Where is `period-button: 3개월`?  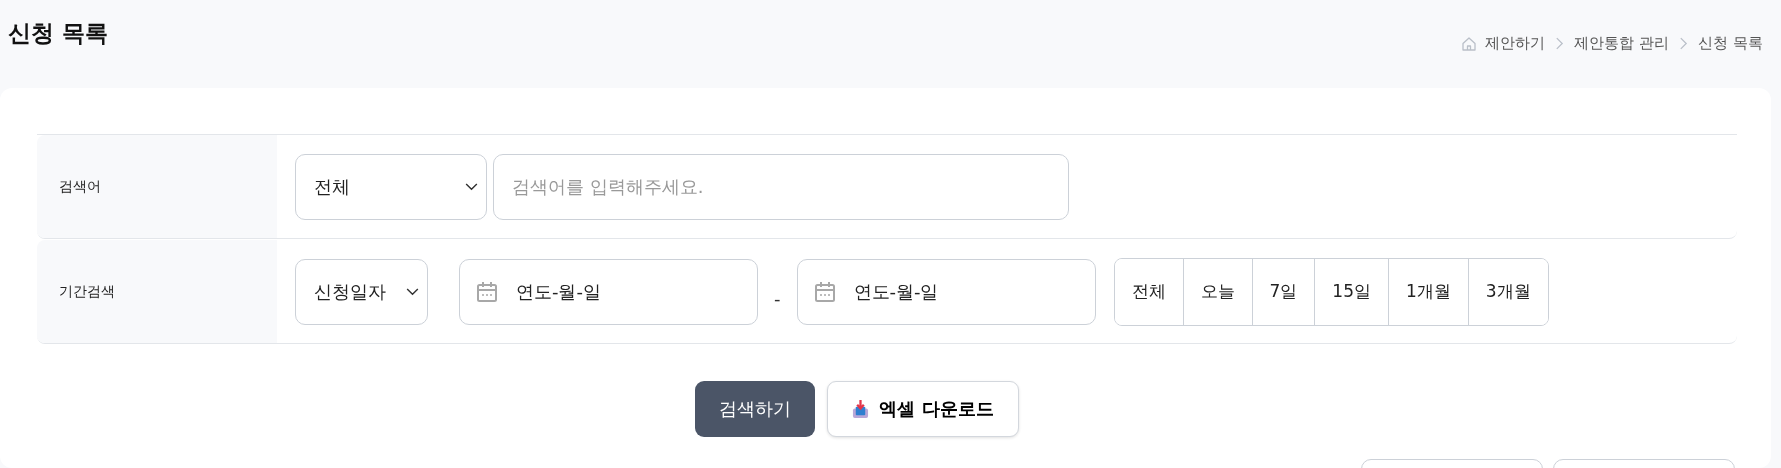
period-button: 3개월 is located at coordinates (1507, 291).